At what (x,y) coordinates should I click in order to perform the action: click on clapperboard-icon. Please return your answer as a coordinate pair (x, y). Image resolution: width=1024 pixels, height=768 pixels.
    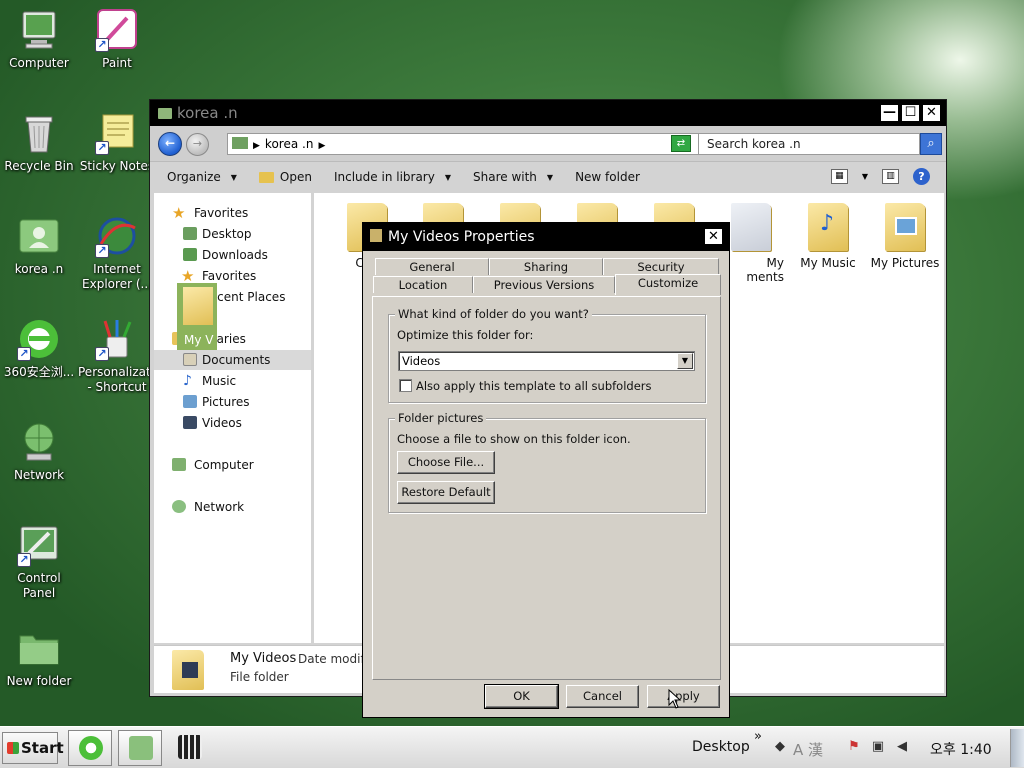
    Looking at the image, I should click on (190, 747).